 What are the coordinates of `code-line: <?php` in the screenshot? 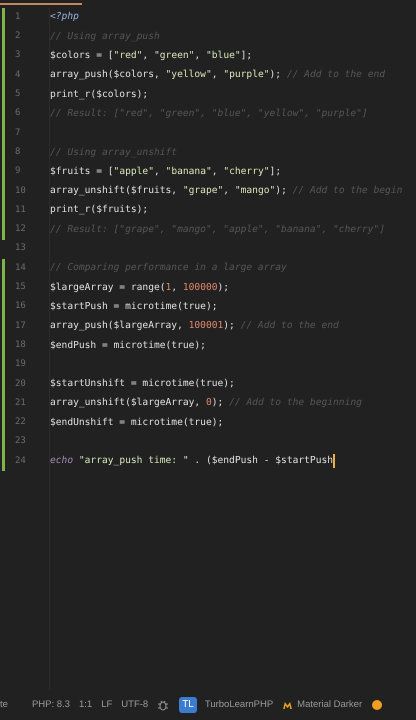 It's located at (64, 17).